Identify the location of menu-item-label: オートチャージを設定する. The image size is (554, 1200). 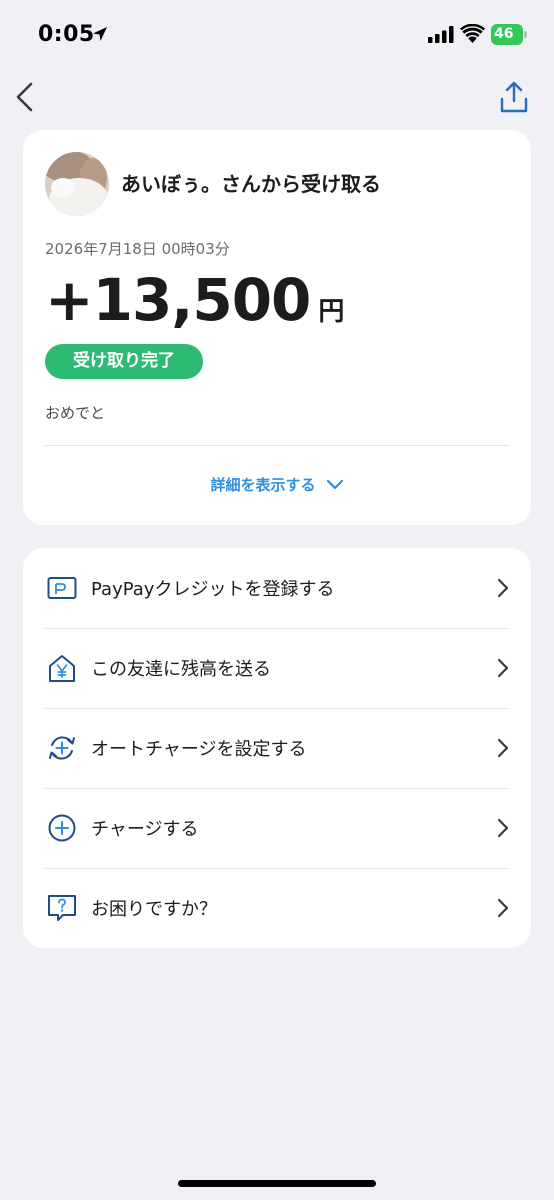
(199, 749).